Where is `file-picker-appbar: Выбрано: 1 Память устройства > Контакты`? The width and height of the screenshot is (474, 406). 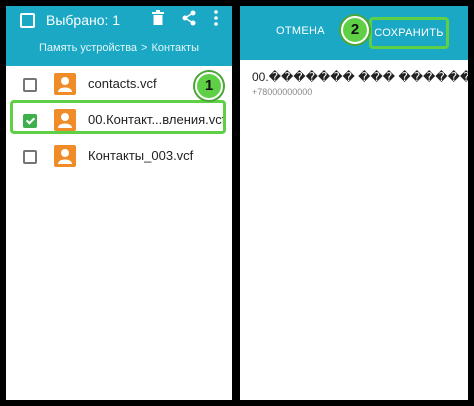
file-picker-appbar: Выбрано: 1 Память устройства > Контакты is located at coordinates (119, 36).